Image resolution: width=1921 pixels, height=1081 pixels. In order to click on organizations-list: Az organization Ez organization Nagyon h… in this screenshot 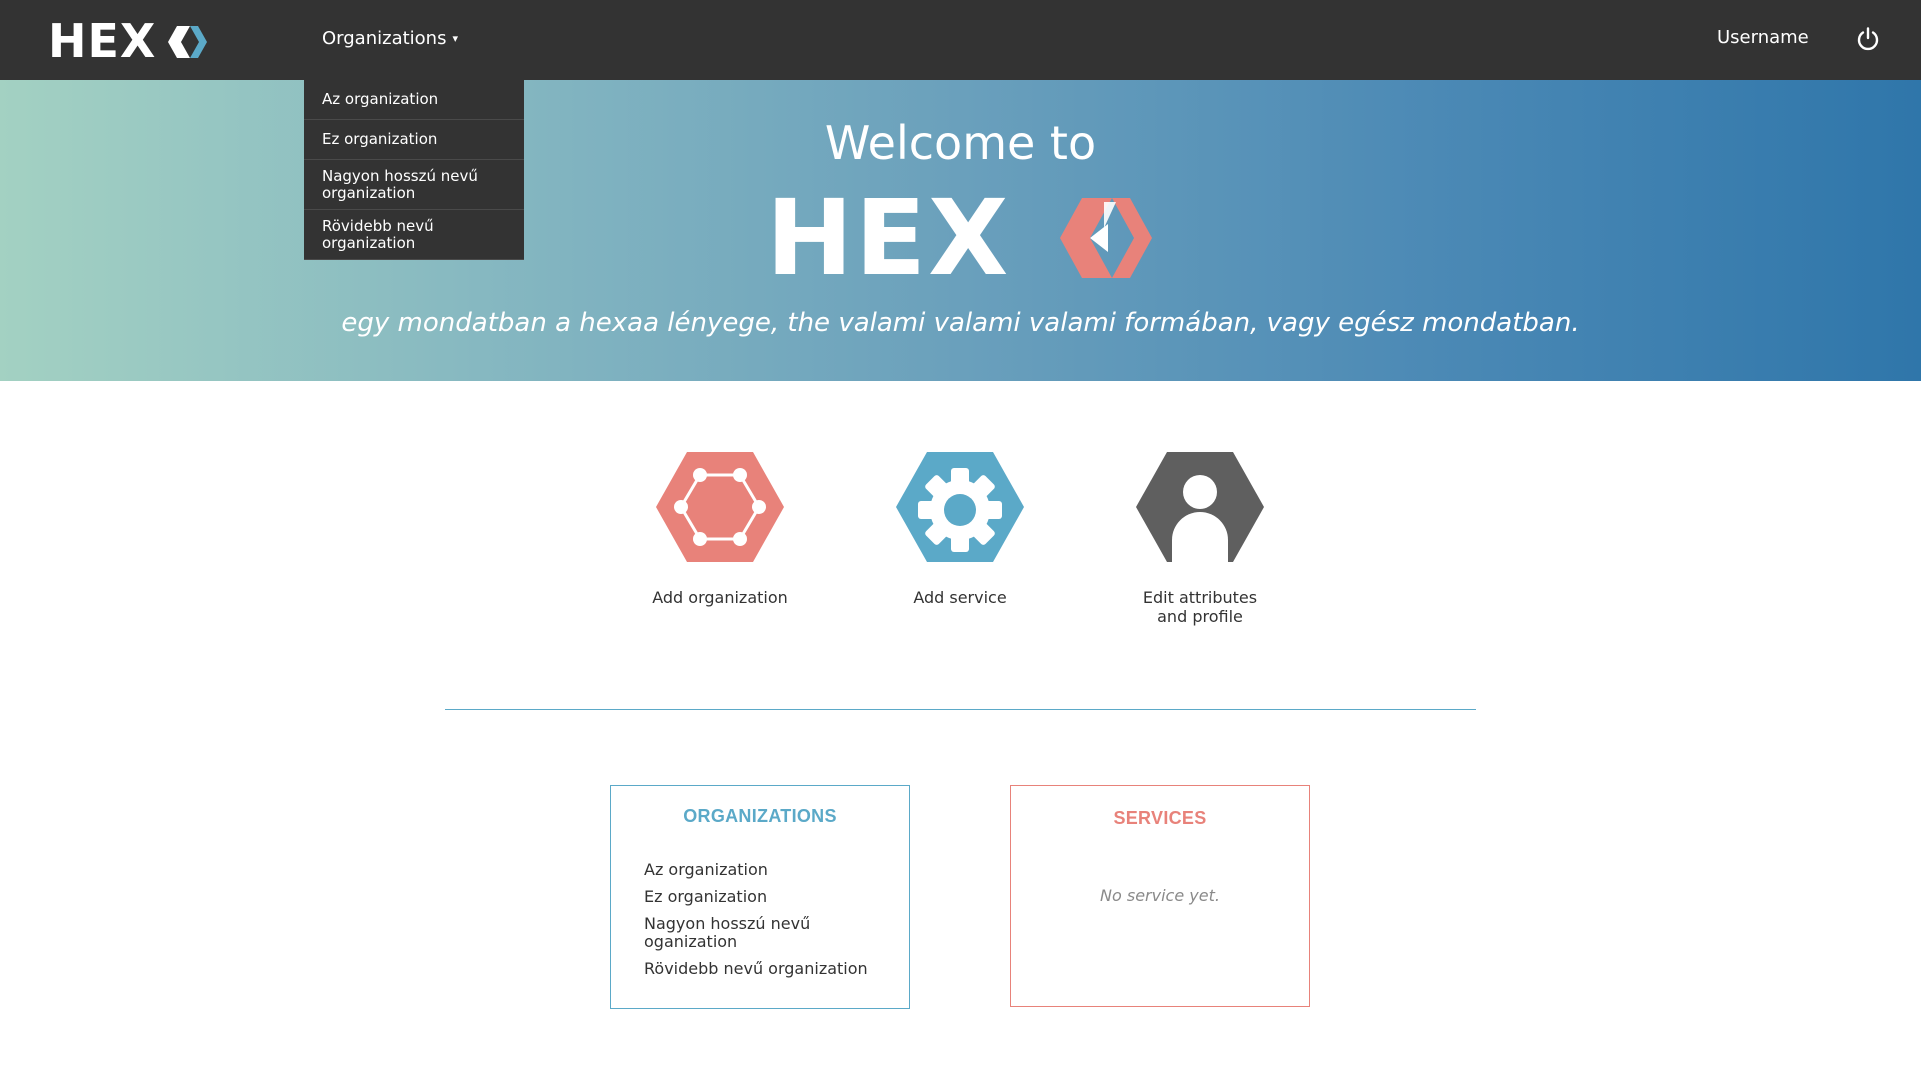, I will do `click(769, 924)`.